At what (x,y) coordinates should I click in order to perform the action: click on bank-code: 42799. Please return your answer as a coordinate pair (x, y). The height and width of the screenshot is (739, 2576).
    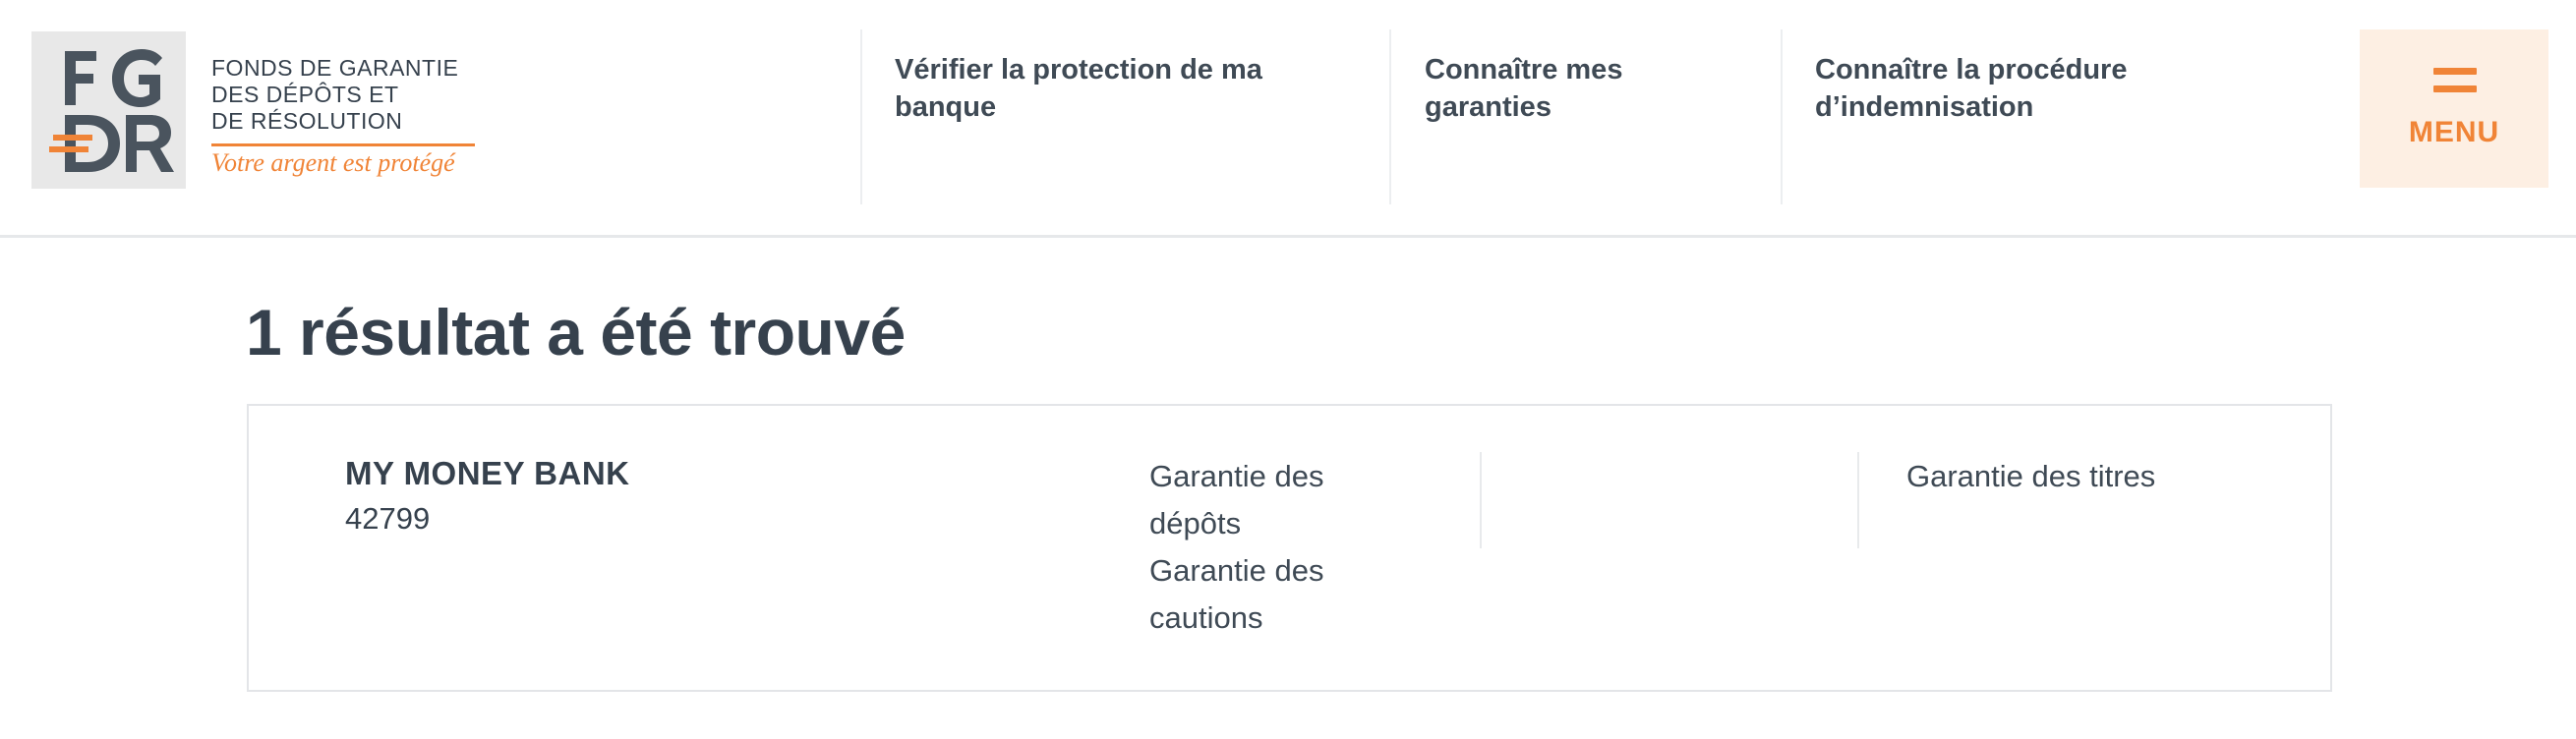
    Looking at the image, I should click on (388, 519).